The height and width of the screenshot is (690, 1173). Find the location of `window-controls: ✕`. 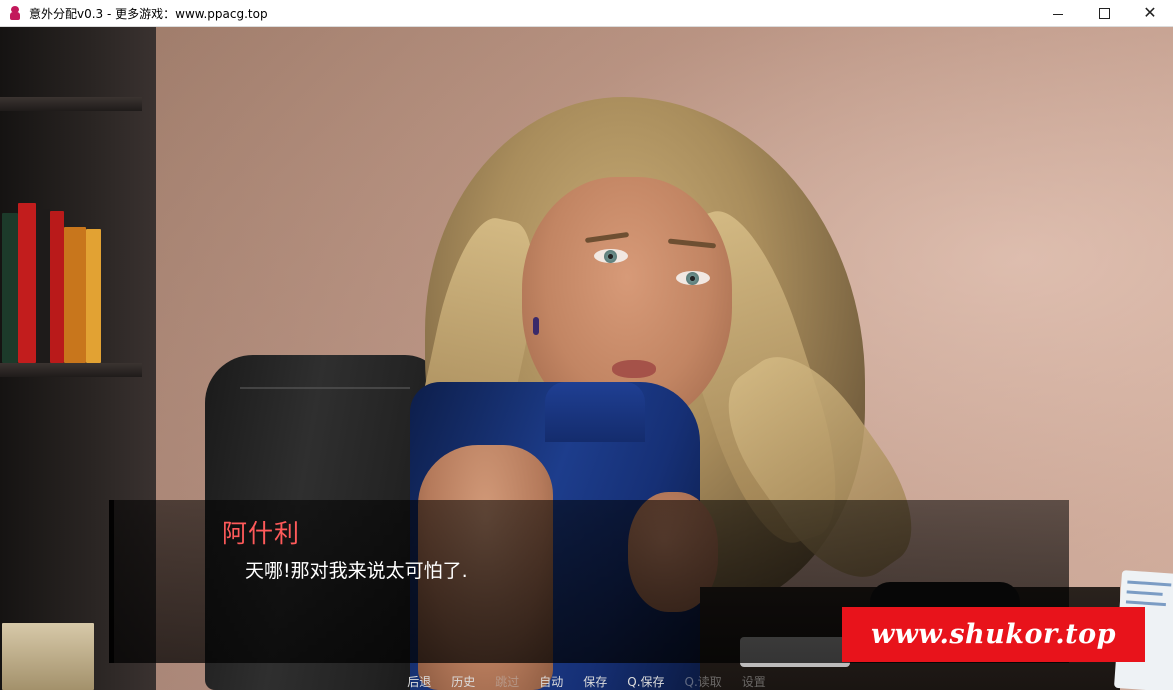

window-controls: ✕ is located at coordinates (1104, 13).